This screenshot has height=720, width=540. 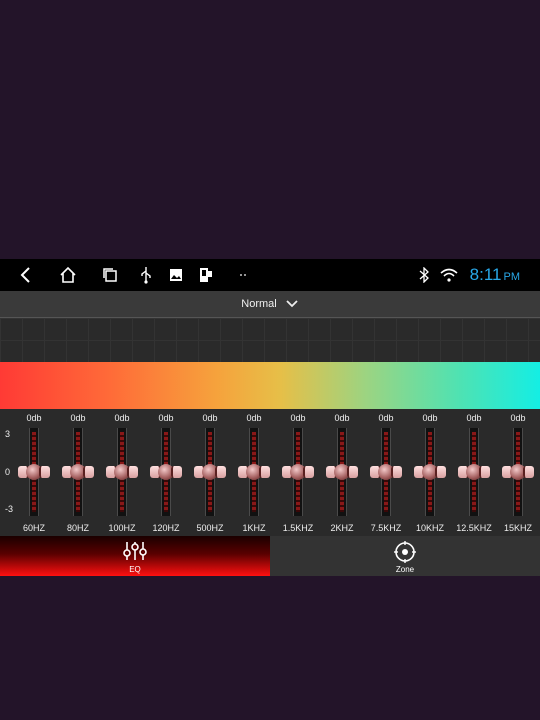 What do you see at coordinates (270, 275) in the screenshot?
I see `status-bar: 8:11 PM` at bounding box center [270, 275].